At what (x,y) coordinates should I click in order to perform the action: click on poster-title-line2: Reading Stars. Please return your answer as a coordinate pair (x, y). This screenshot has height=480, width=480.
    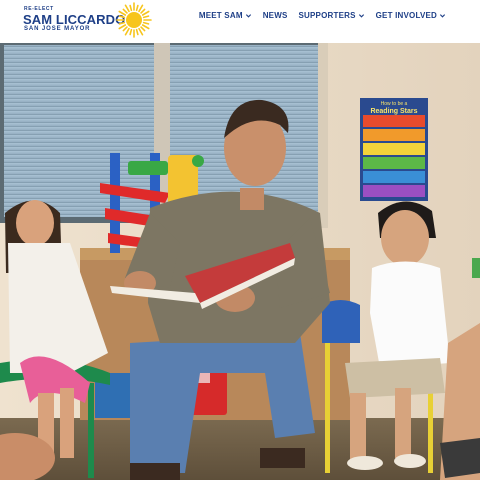
    Looking at the image, I should click on (393, 111).